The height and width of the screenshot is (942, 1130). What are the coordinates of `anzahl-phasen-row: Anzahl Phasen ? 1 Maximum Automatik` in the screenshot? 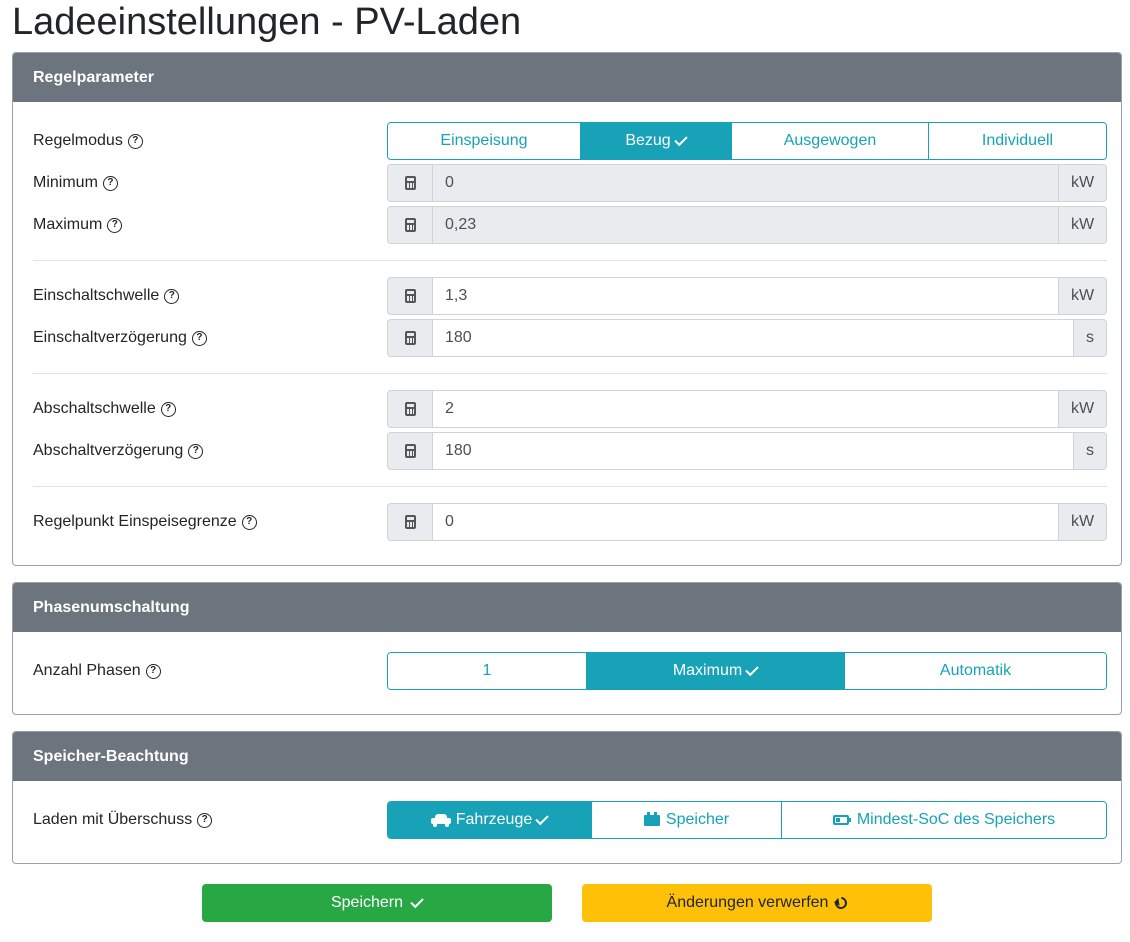 It's located at (570, 671).